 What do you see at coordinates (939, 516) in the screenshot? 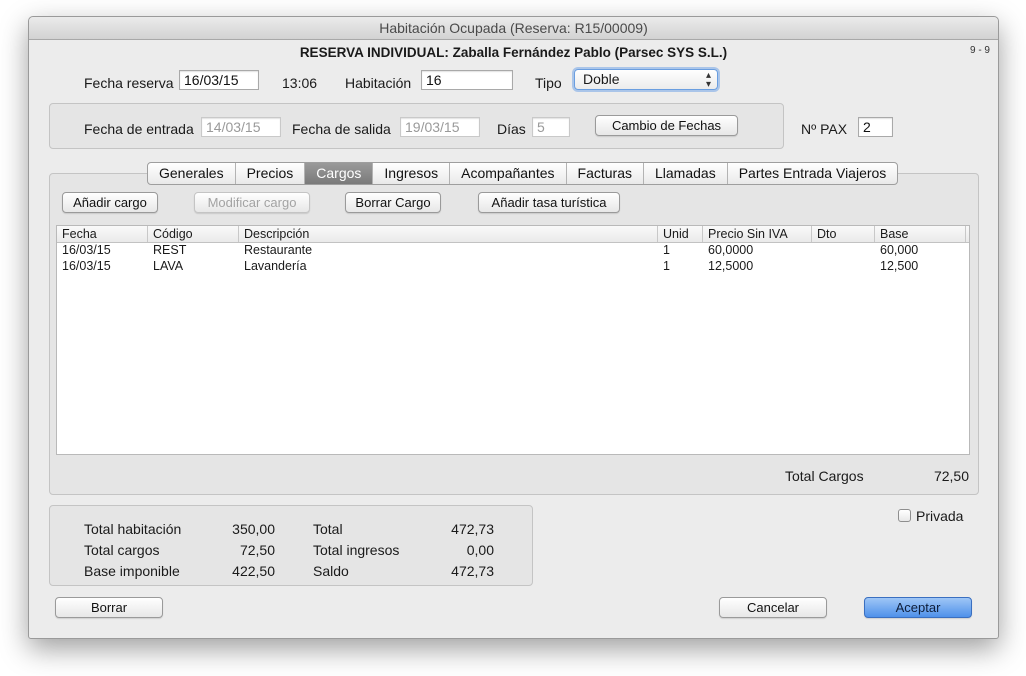
I see `privada-label: Privada` at bounding box center [939, 516].